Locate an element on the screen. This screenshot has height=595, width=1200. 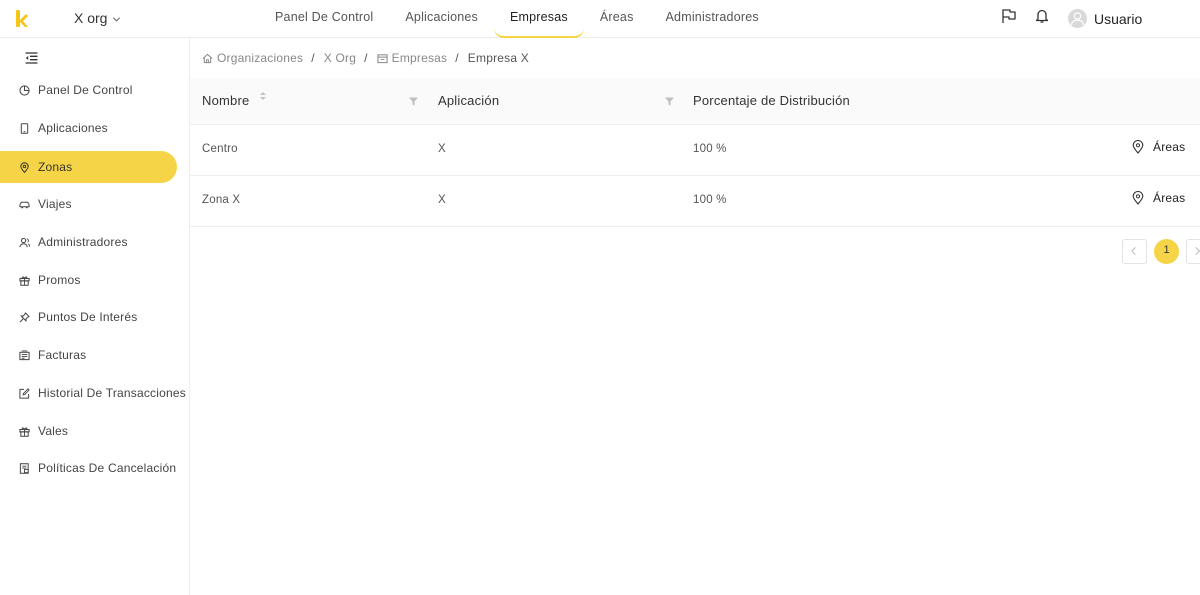
pagination-next-button is located at coordinates (1193, 251).